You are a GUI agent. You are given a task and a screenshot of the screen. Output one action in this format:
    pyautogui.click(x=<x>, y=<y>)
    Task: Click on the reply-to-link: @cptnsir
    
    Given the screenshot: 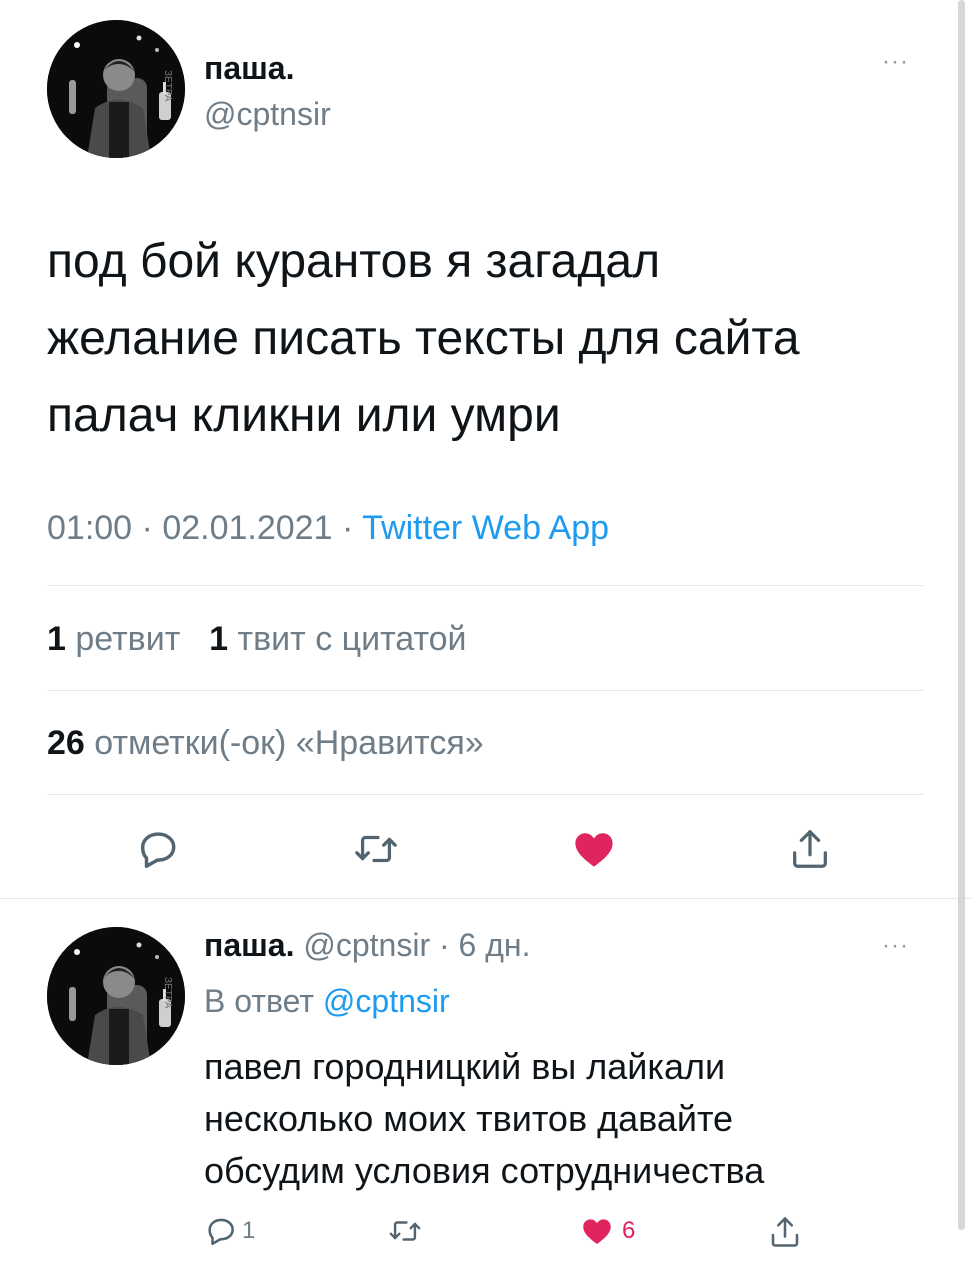 What is the action you would take?
    pyautogui.click(x=386, y=1001)
    